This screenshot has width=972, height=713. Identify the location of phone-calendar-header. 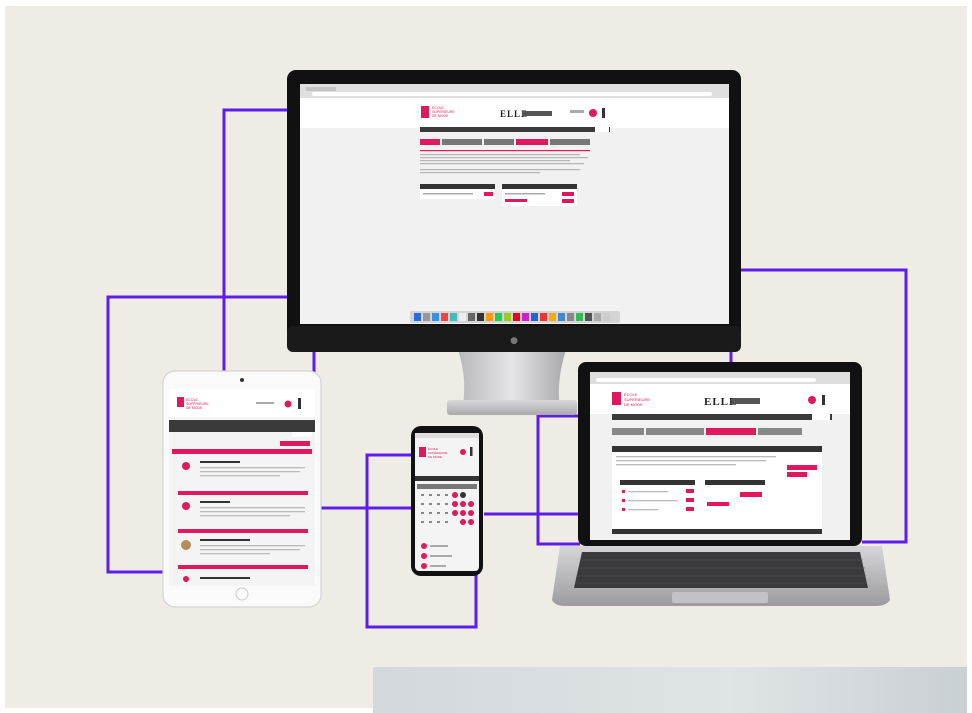
(447, 486).